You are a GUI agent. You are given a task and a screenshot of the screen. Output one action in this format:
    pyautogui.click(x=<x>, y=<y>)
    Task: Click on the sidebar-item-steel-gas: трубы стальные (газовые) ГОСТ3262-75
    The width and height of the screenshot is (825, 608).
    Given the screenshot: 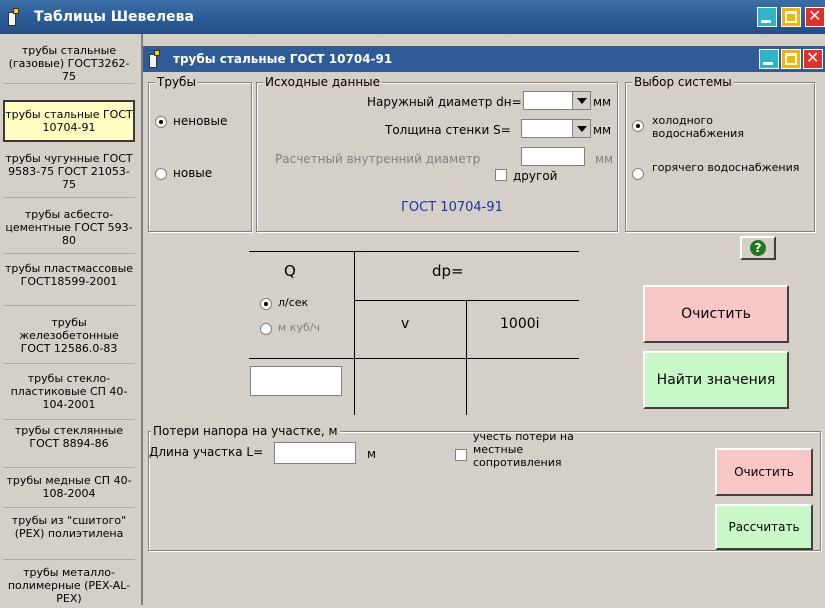 What is the action you would take?
    pyautogui.click(x=69, y=62)
    